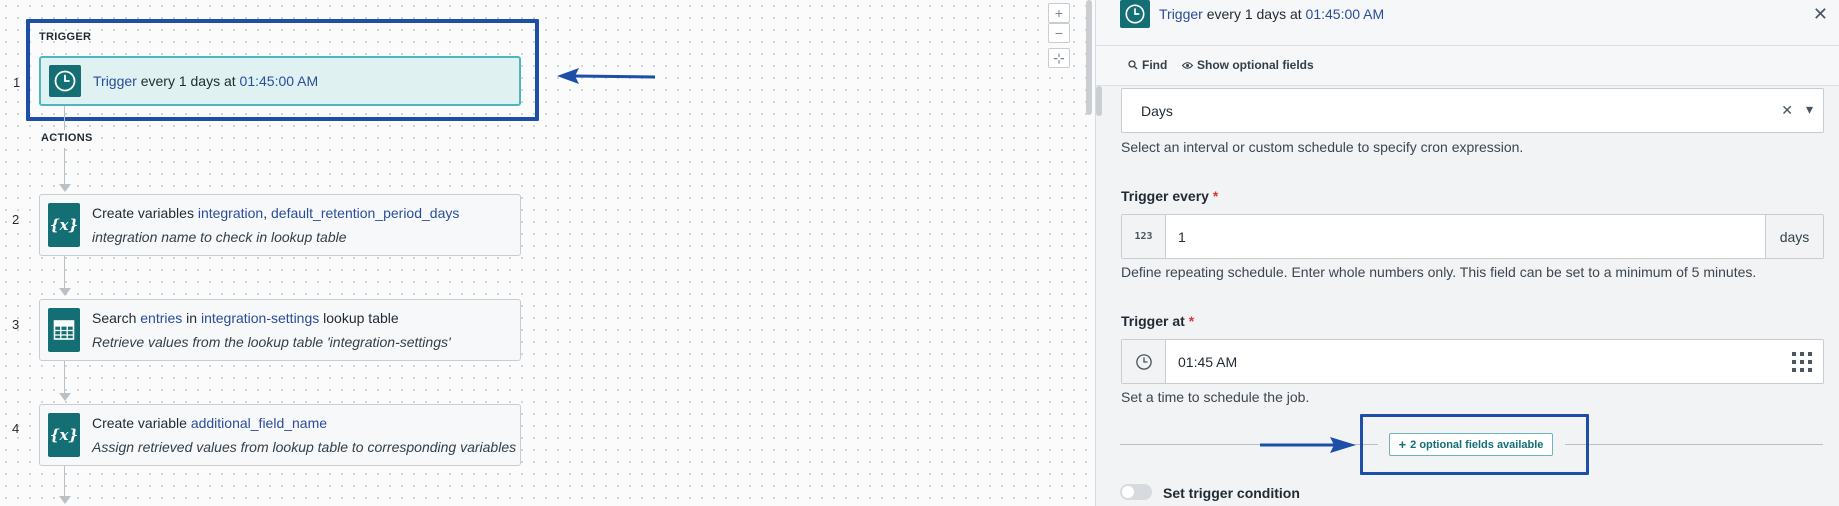 This screenshot has width=1839, height=506. What do you see at coordinates (1089, 57) in the screenshot?
I see `canvas-scrollbar` at bounding box center [1089, 57].